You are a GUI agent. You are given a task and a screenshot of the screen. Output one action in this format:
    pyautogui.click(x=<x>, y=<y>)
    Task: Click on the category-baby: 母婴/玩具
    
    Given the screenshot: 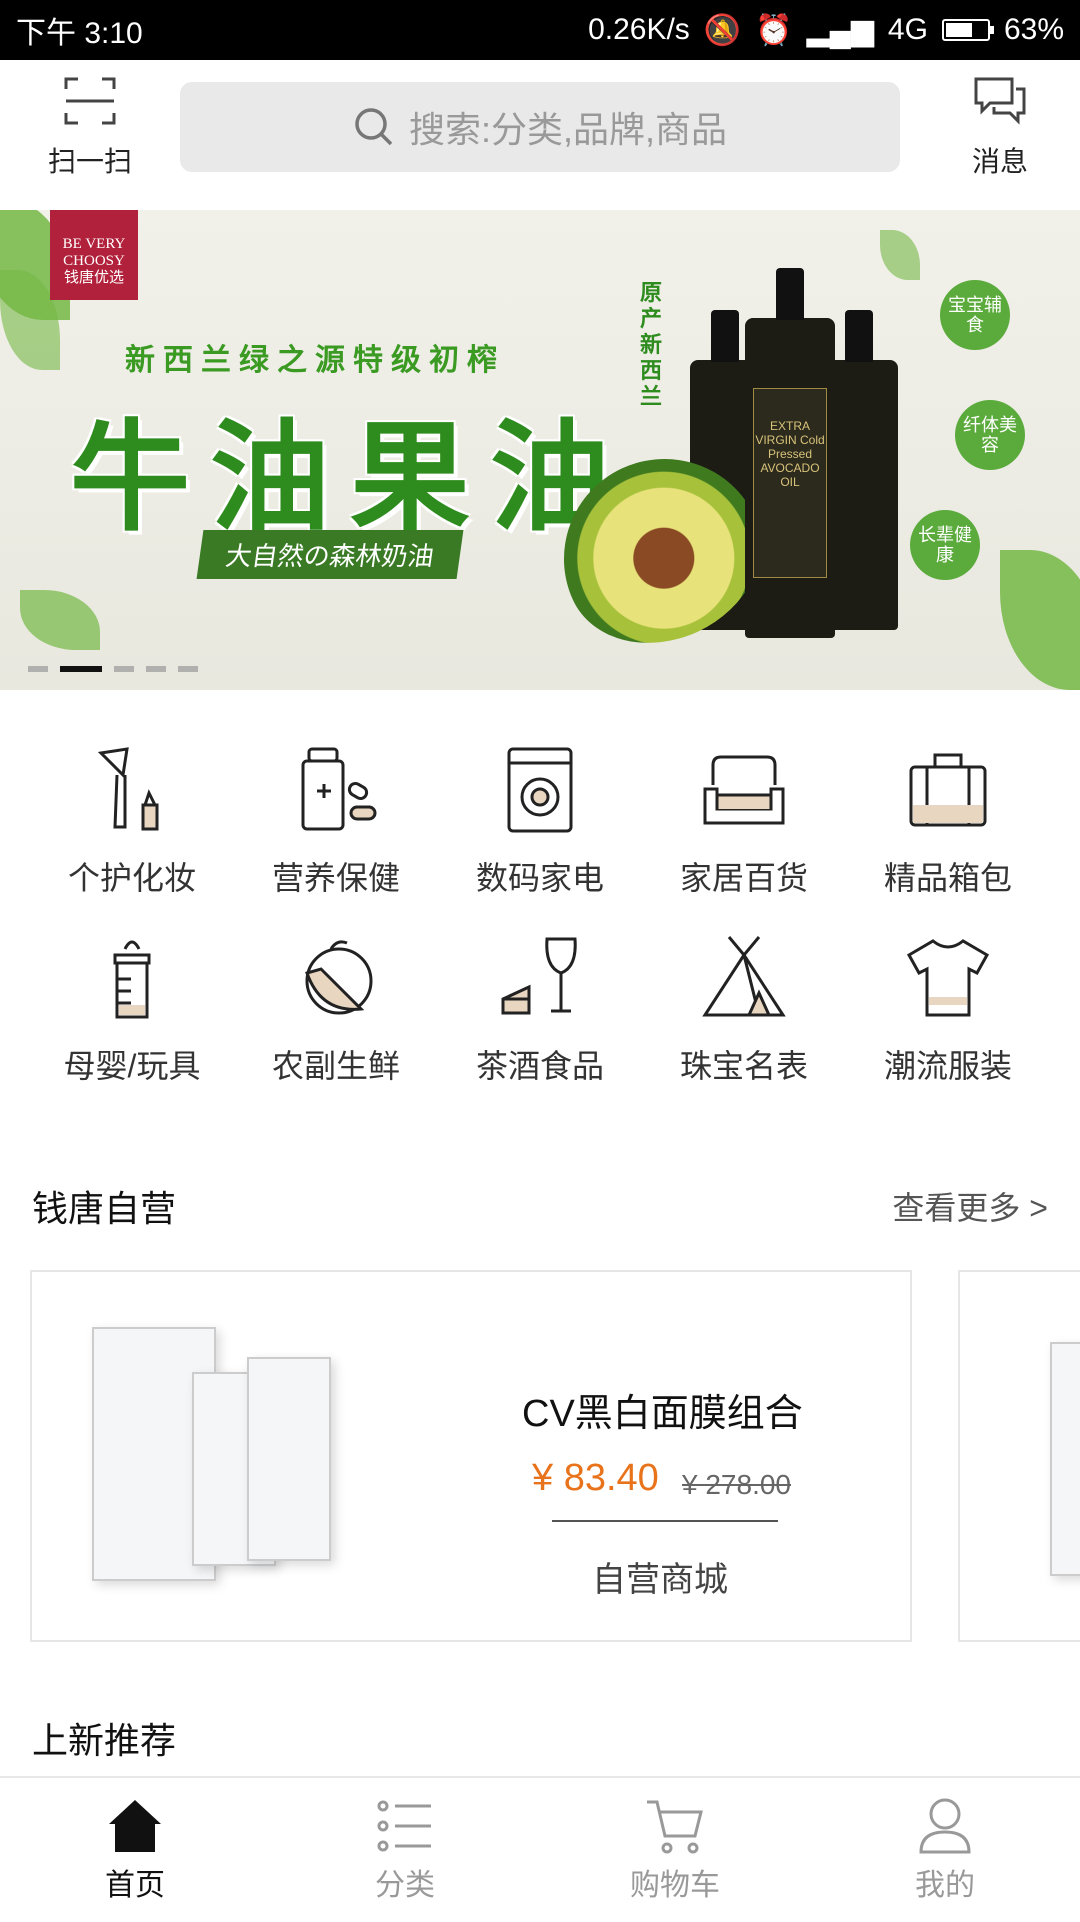 What is the action you would take?
    pyautogui.click(x=132, y=1010)
    